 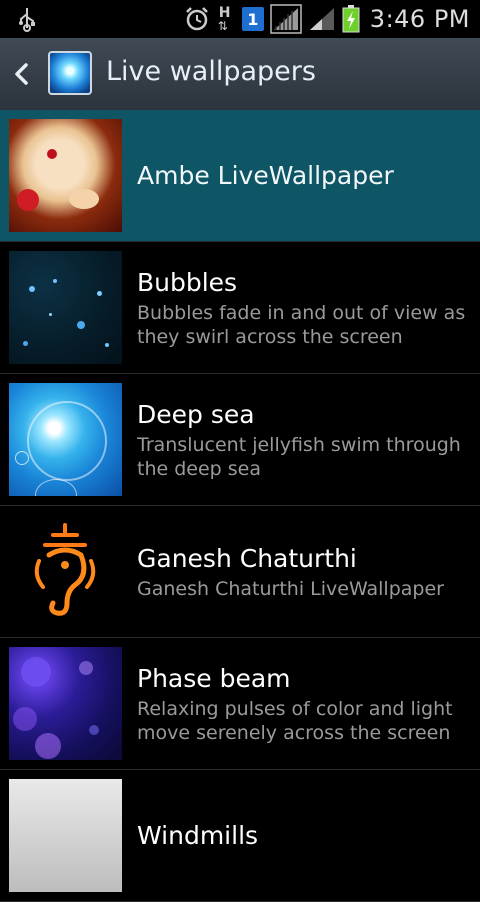 What do you see at coordinates (198, 835) in the screenshot?
I see `item-title: Windmills` at bounding box center [198, 835].